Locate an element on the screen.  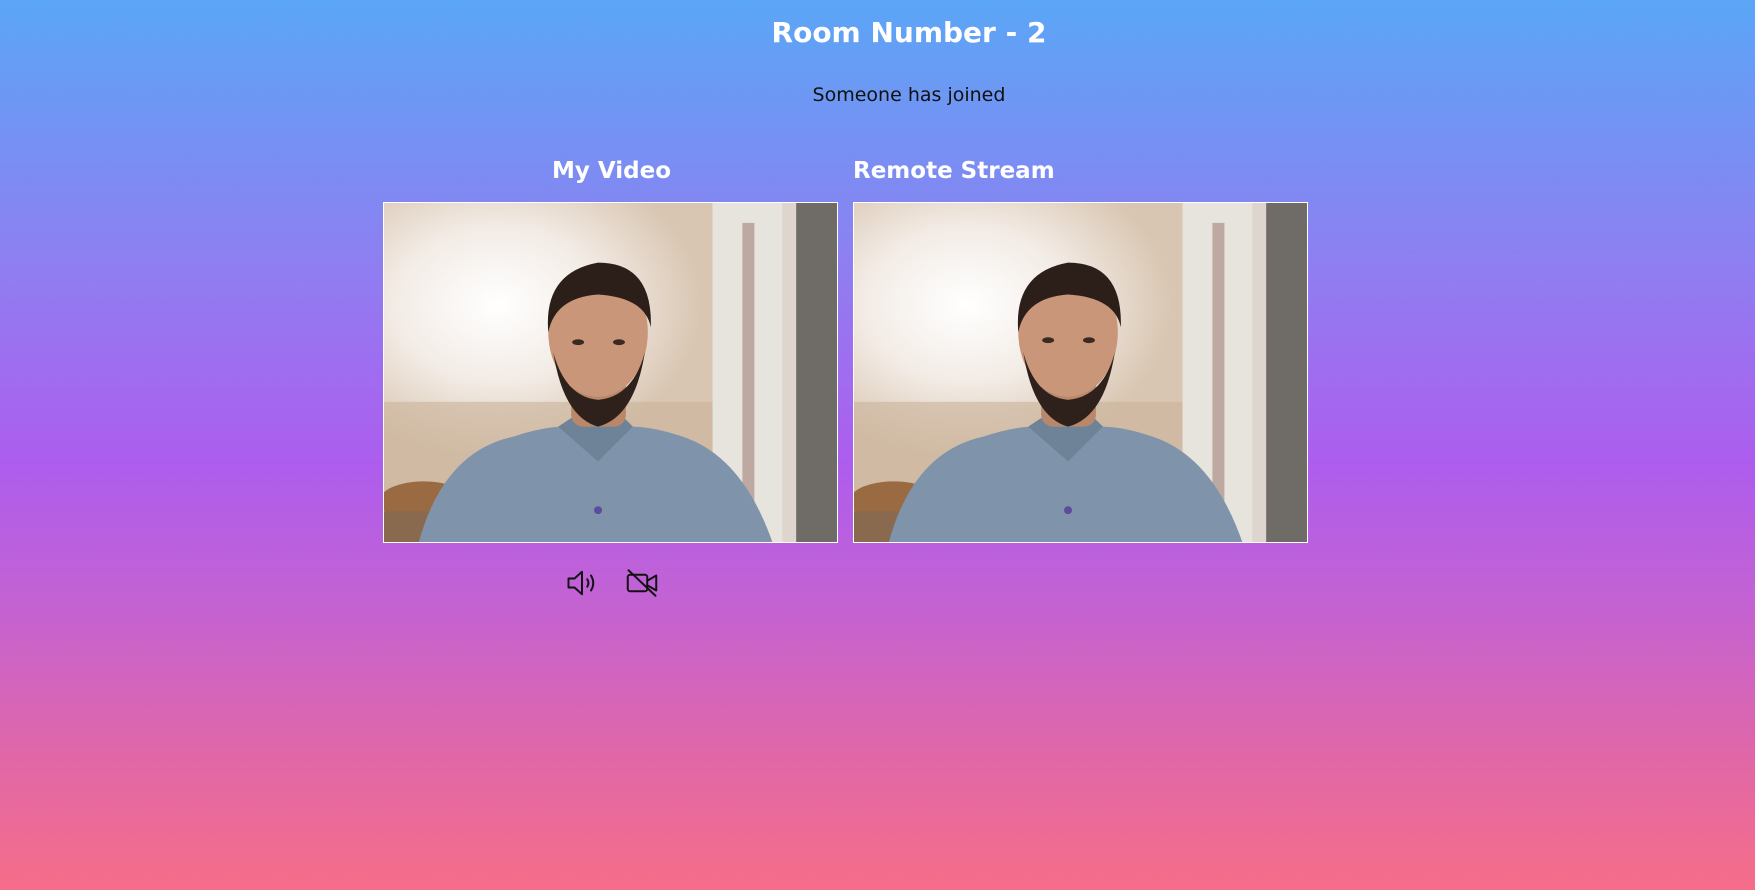
toggle-video-button is located at coordinates (642, 583).